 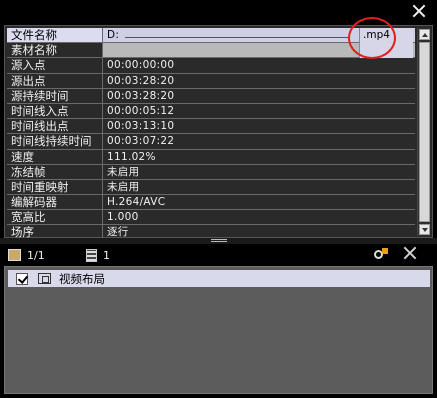 What do you see at coordinates (55, 35) in the screenshot?
I see `property-key: 文件名称` at bounding box center [55, 35].